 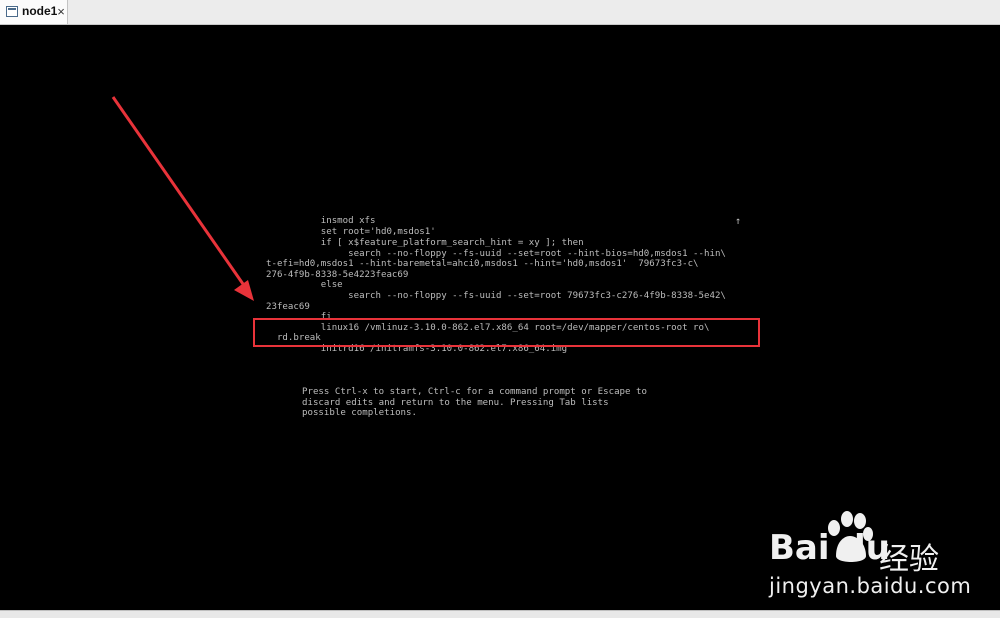 I want to click on highlight-box, so click(x=506, y=332).